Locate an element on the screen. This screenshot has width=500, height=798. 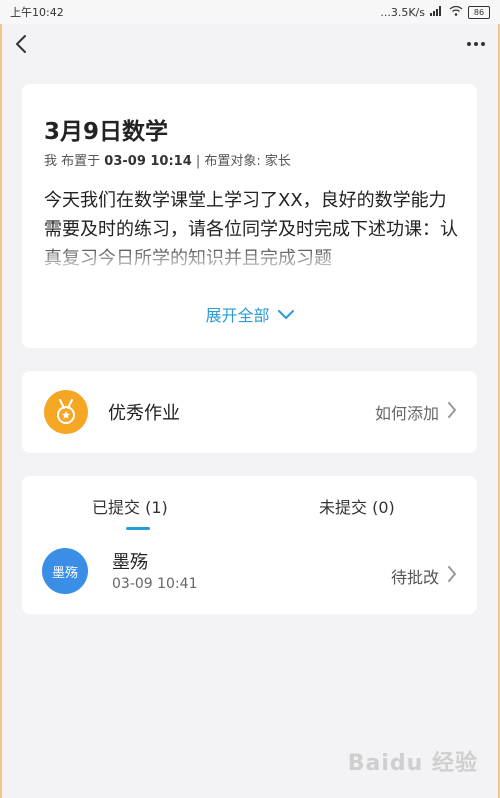
excellent-homework-card: 优秀作业 如何添加 is located at coordinates (249, 412).